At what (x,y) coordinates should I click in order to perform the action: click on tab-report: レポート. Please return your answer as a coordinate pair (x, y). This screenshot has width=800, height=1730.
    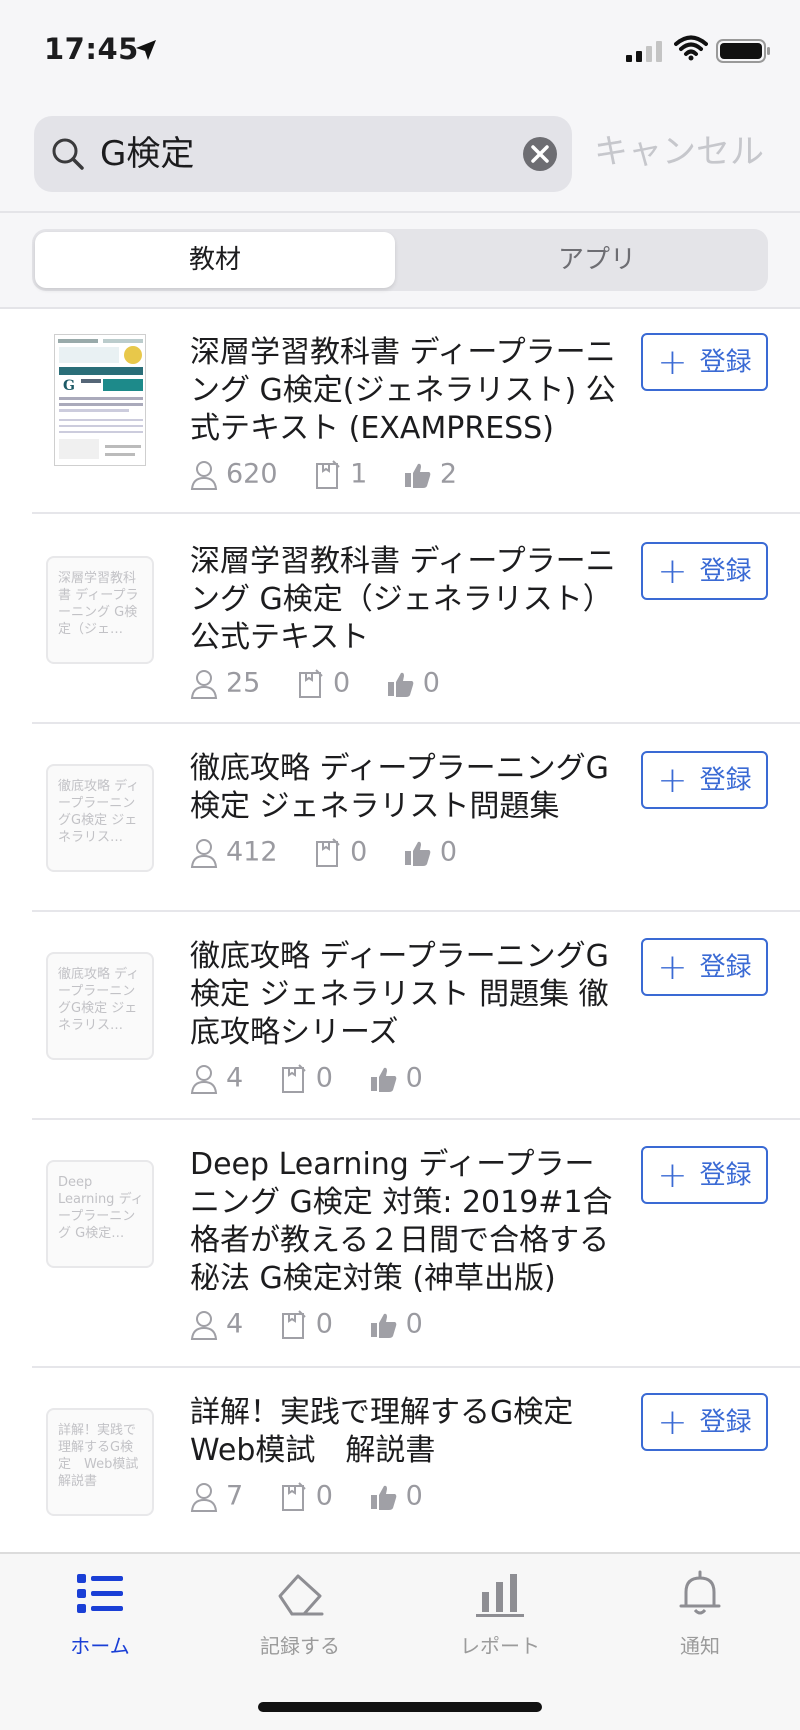
    Looking at the image, I should click on (500, 1613).